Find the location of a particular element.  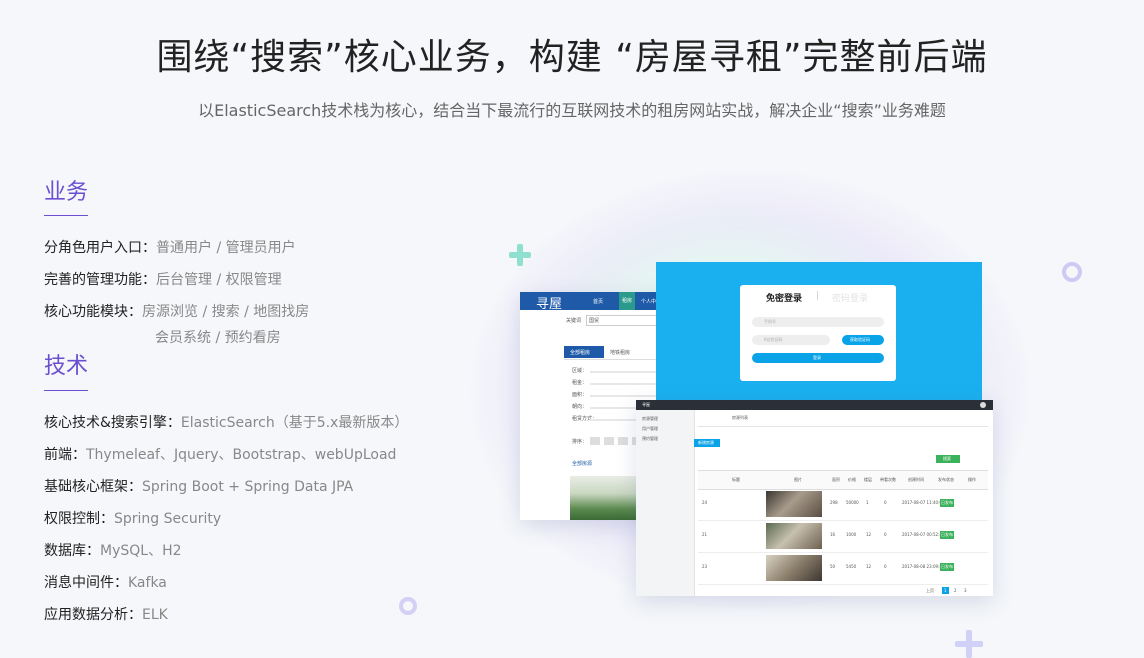

admin-brand: 寻屋 is located at coordinates (646, 404).